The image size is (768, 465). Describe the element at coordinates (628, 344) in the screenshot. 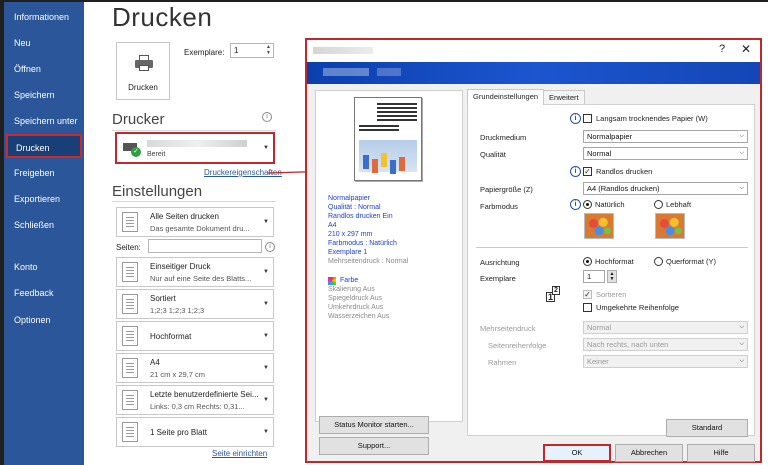

I see `page-order-value: Nach rechts, nach unten` at that location.